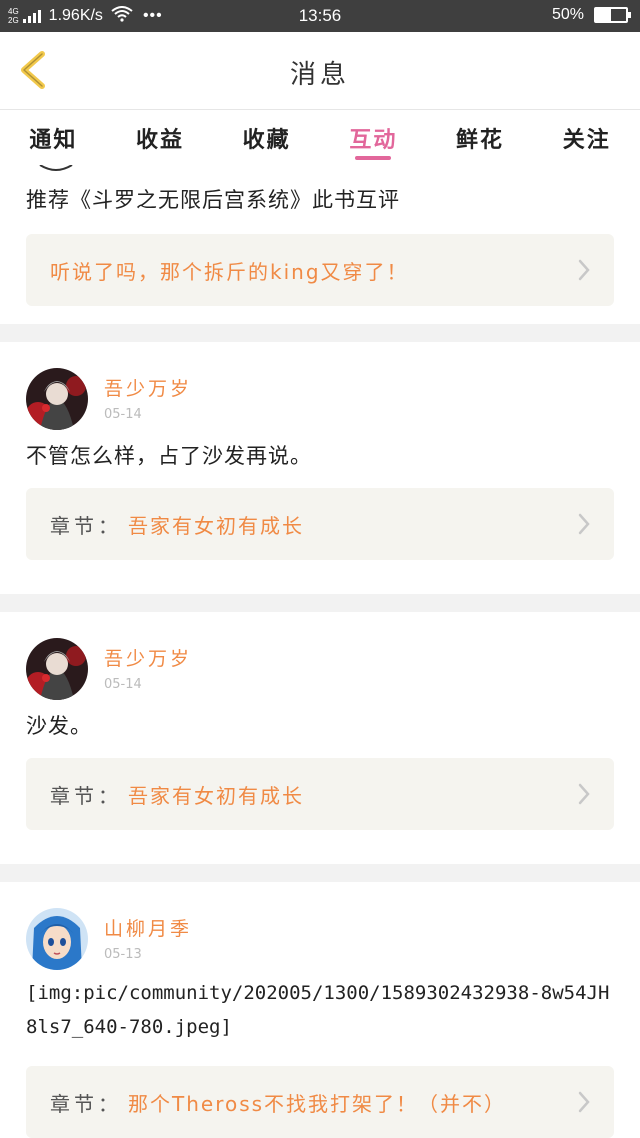  What do you see at coordinates (591, 15) in the screenshot?
I see `status-right: 50%` at bounding box center [591, 15].